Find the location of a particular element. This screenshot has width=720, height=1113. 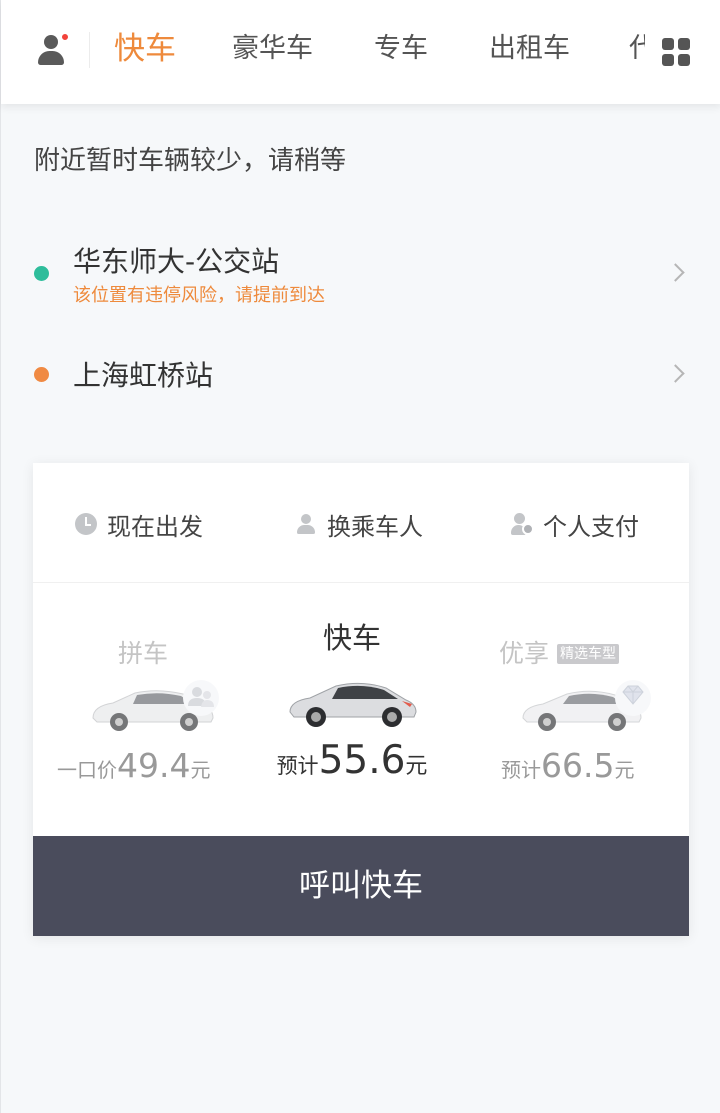

payment-label: 个人支付 is located at coordinates (591, 526).